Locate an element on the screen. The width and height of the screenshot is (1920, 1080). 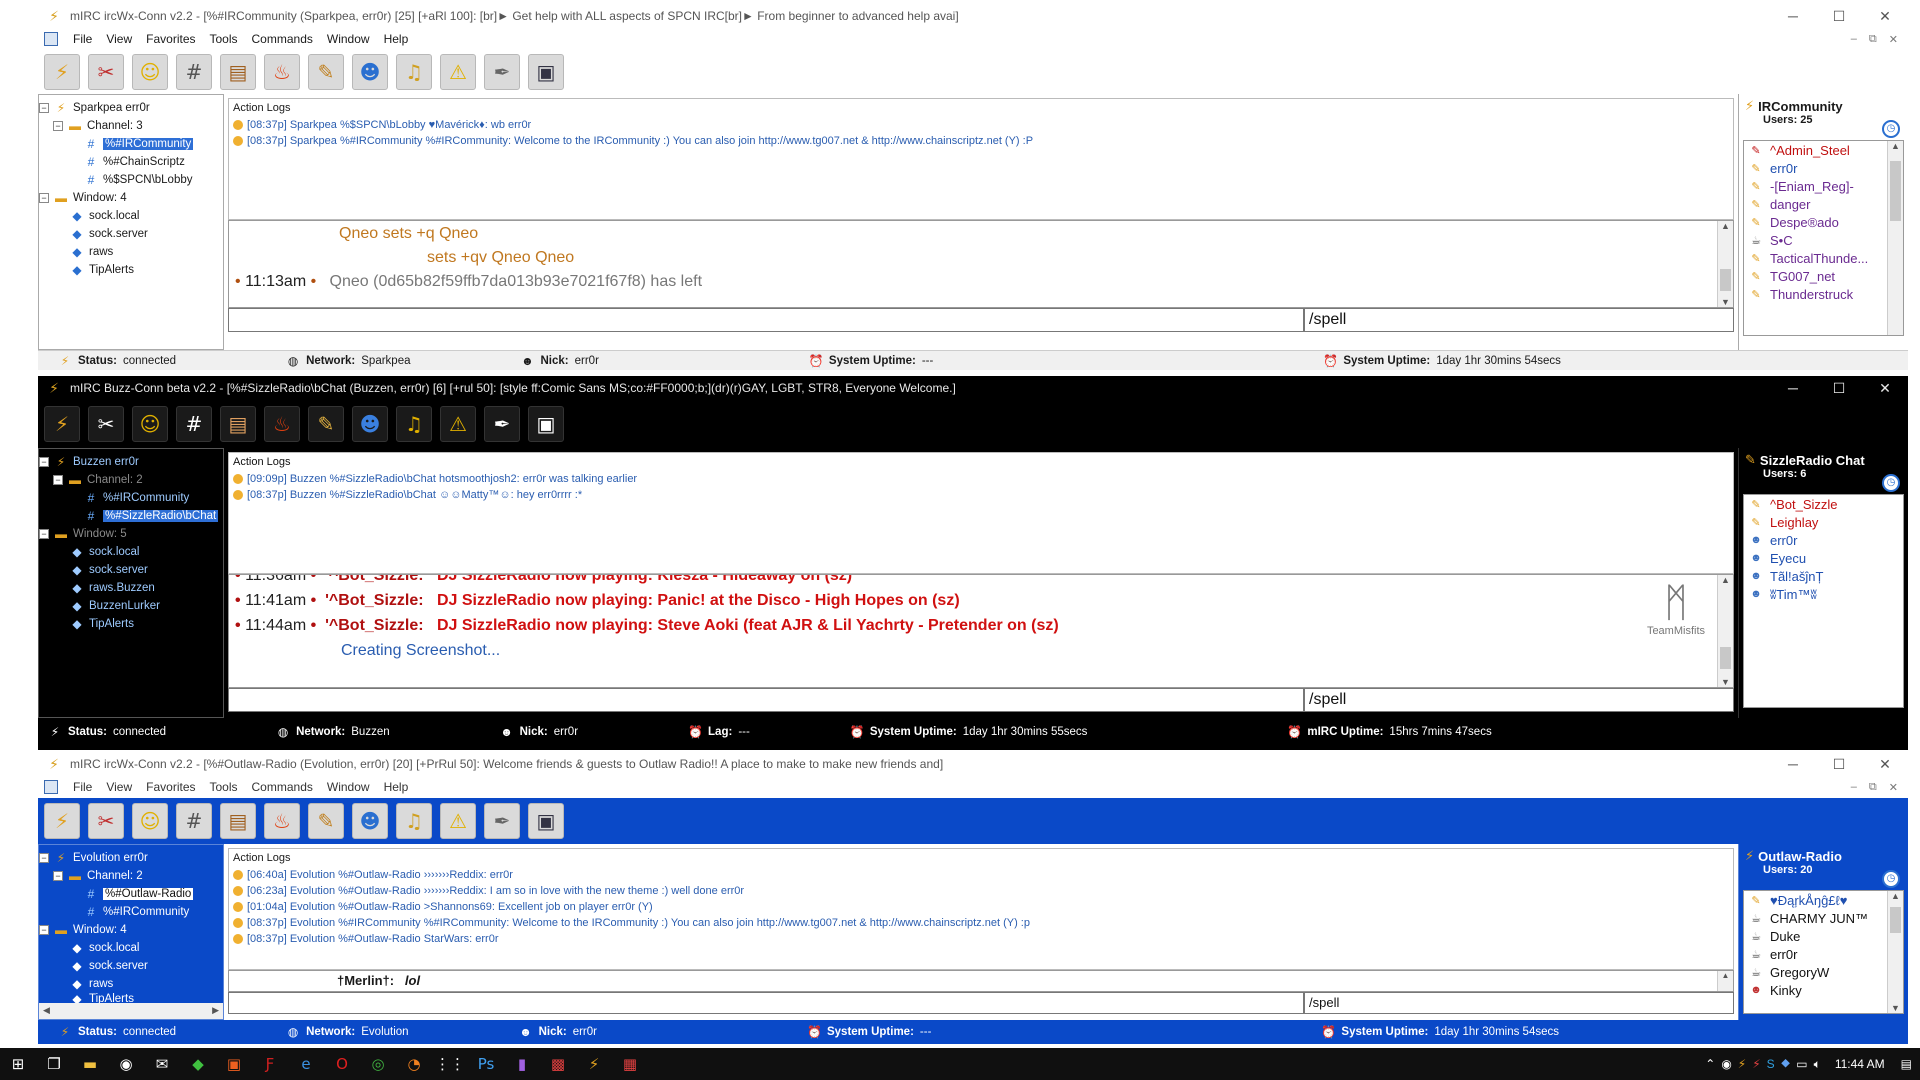
nick-item: ☻ err0r is located at coordinates (1823, 540).